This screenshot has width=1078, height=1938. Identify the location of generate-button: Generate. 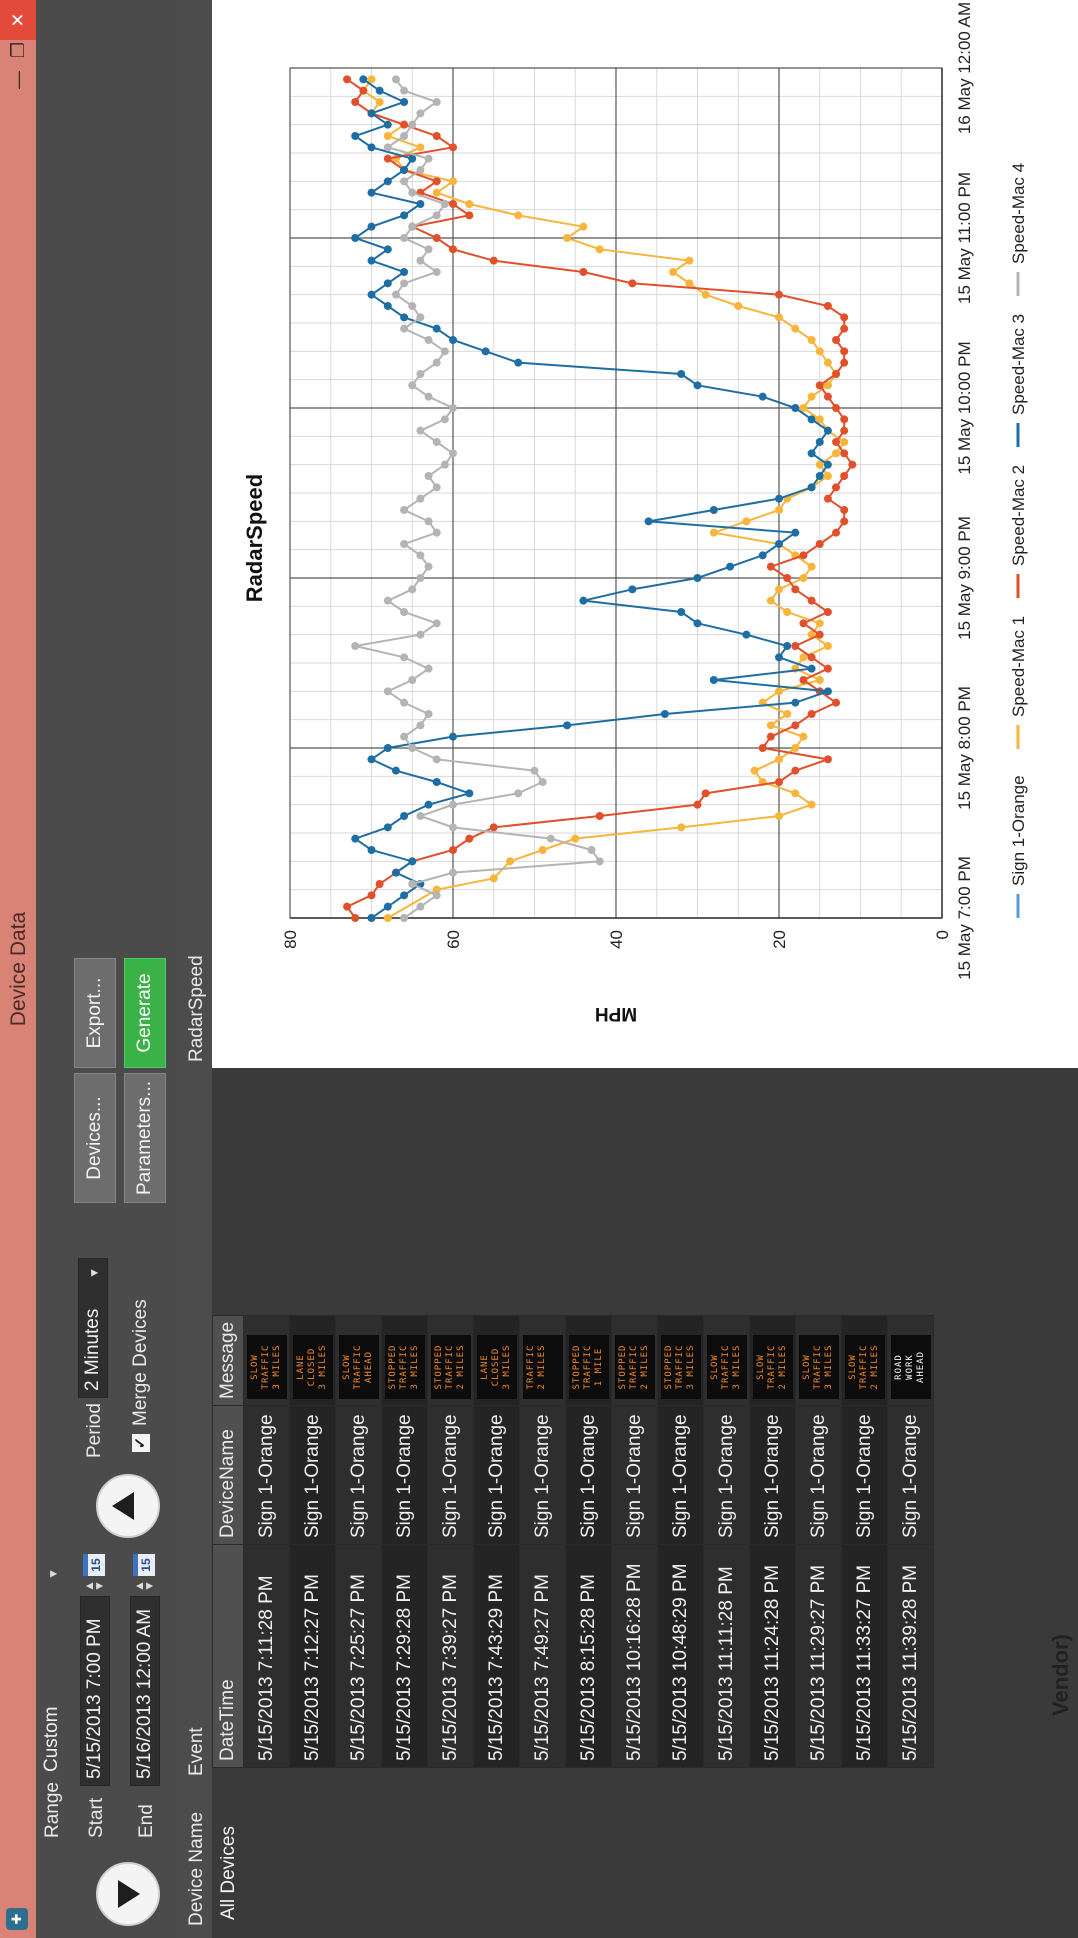
(145, 1013).